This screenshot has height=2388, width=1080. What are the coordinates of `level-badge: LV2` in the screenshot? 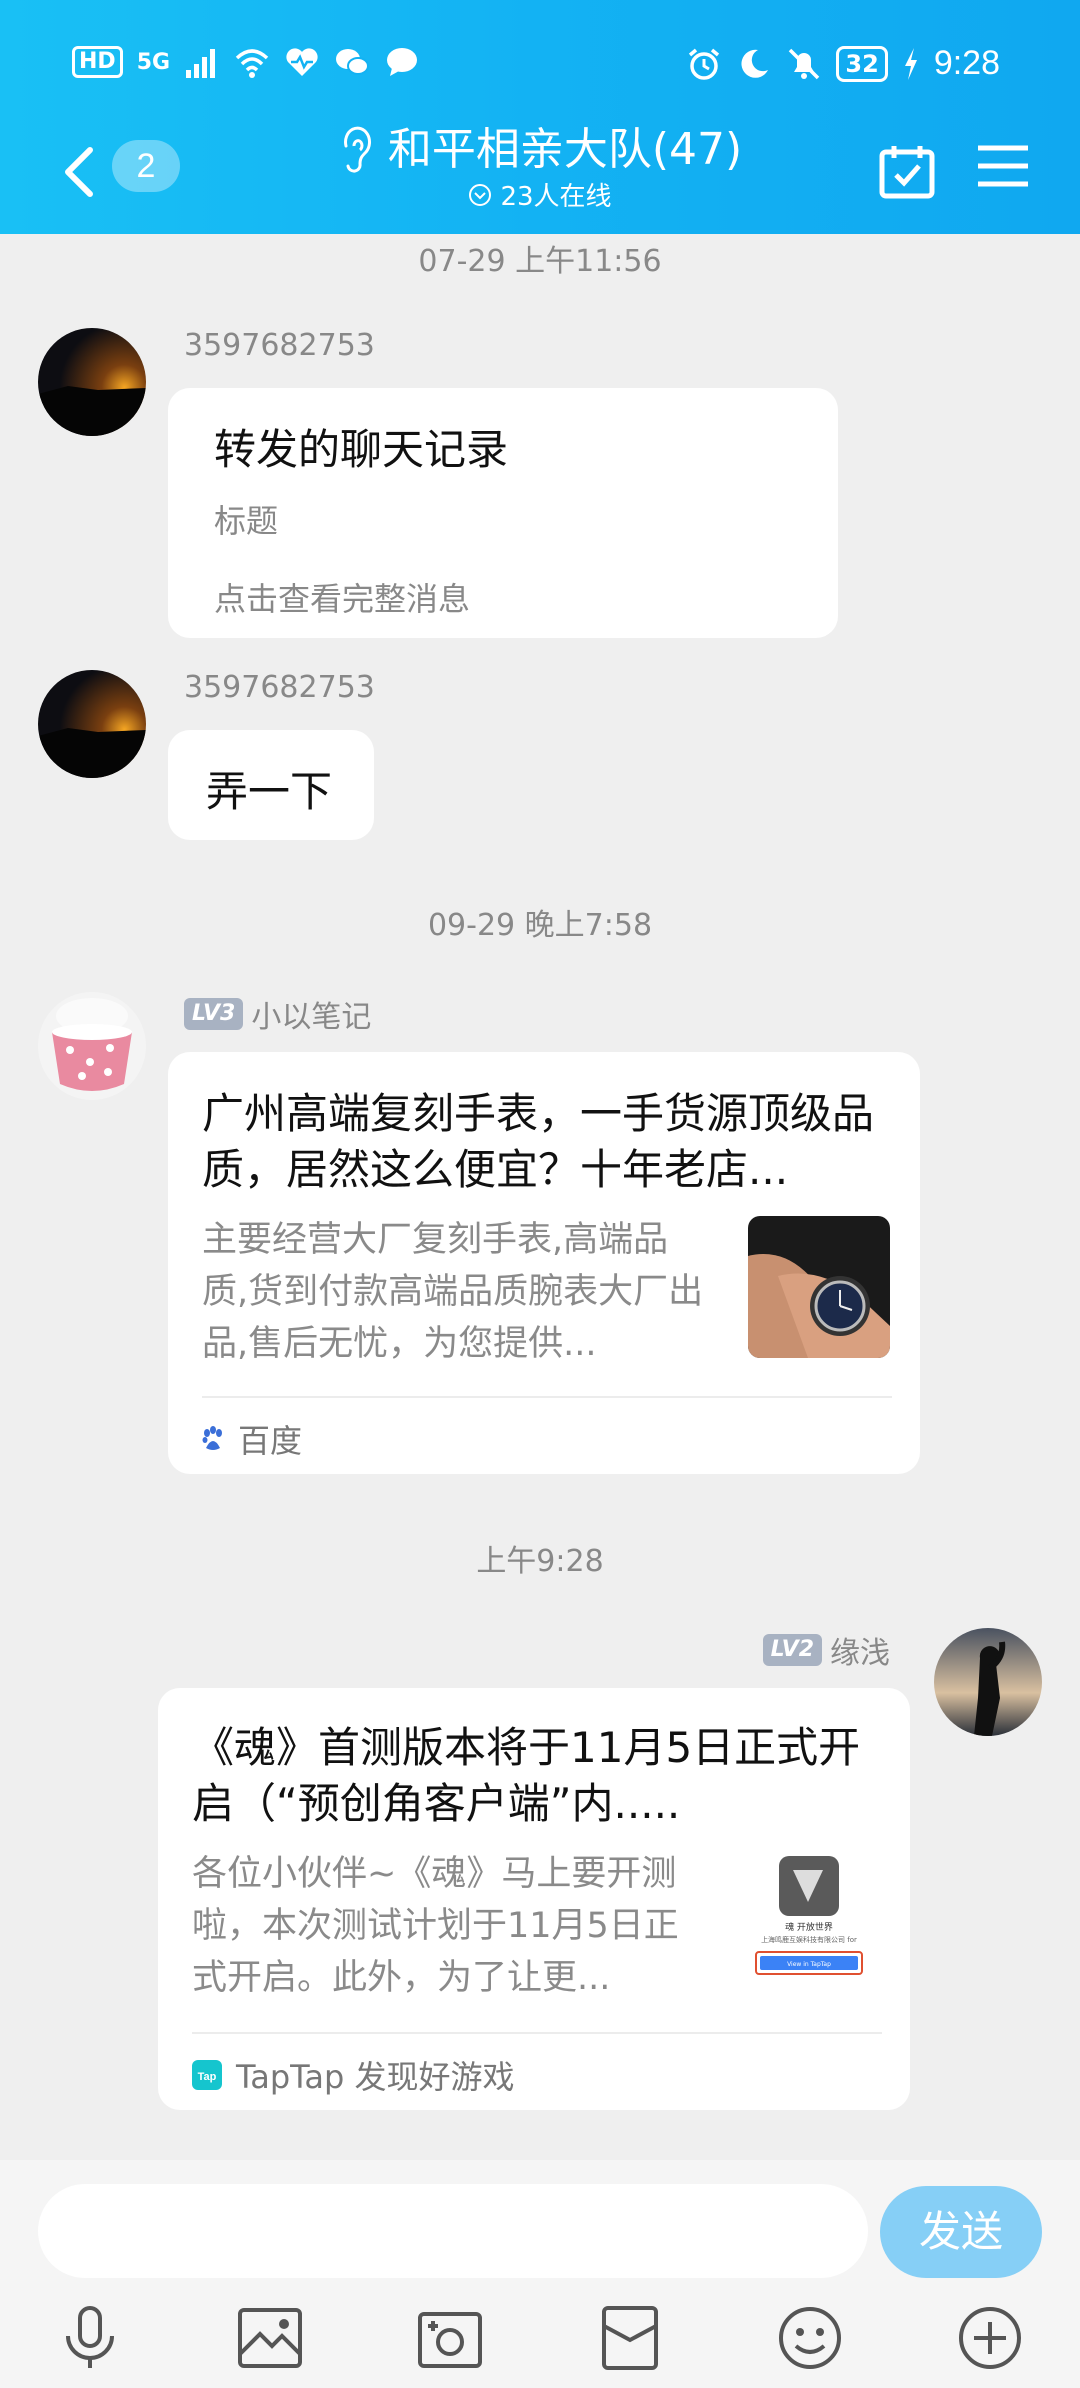 It's located at (792, 1650).